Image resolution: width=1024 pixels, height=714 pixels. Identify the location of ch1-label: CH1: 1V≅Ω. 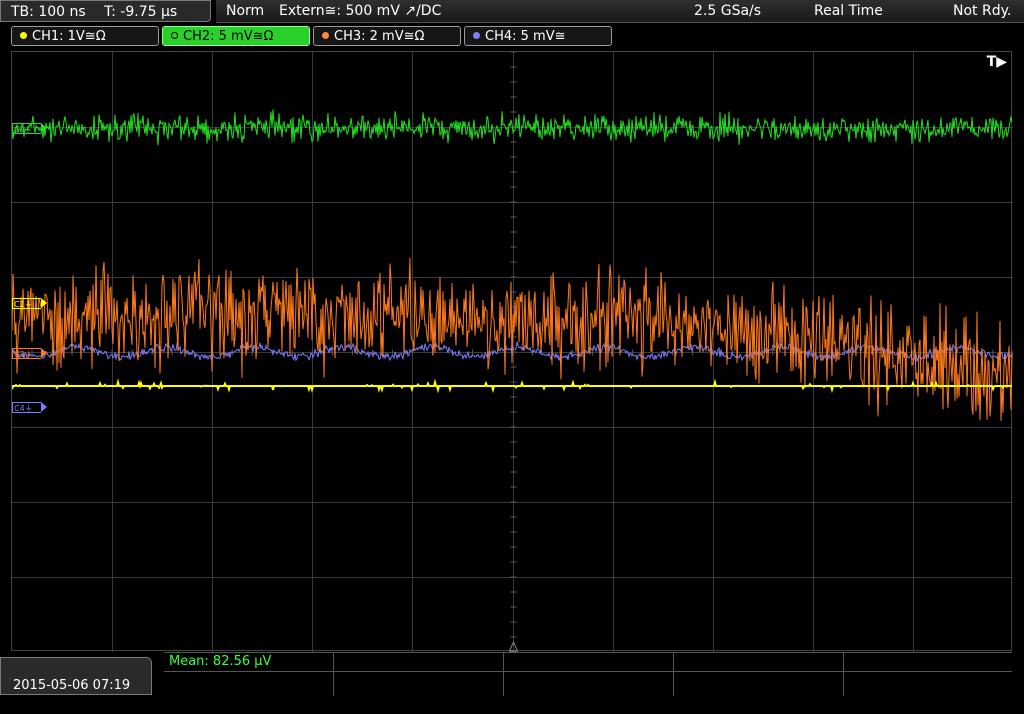
(69, 36).